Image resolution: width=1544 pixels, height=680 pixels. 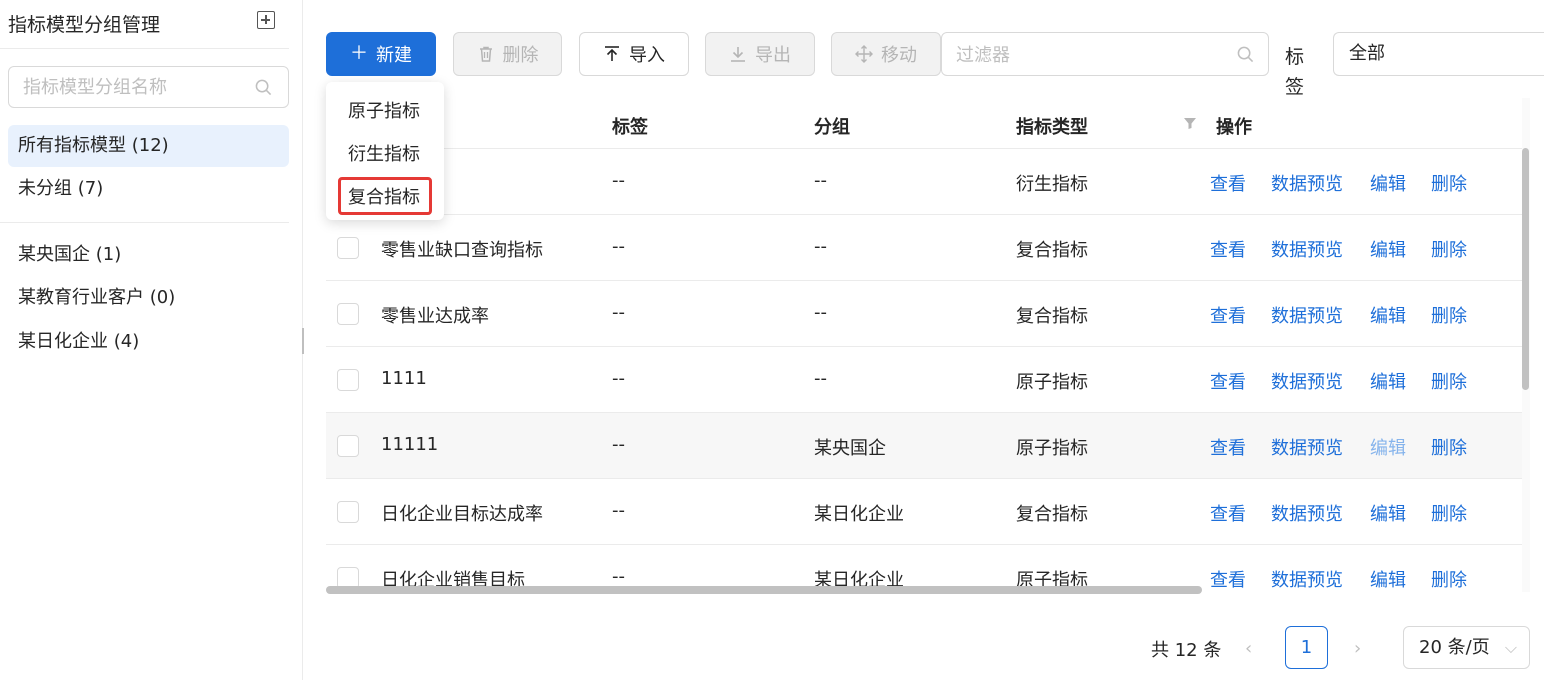 I want to click on filter-box, so click(x=1105, y=54).